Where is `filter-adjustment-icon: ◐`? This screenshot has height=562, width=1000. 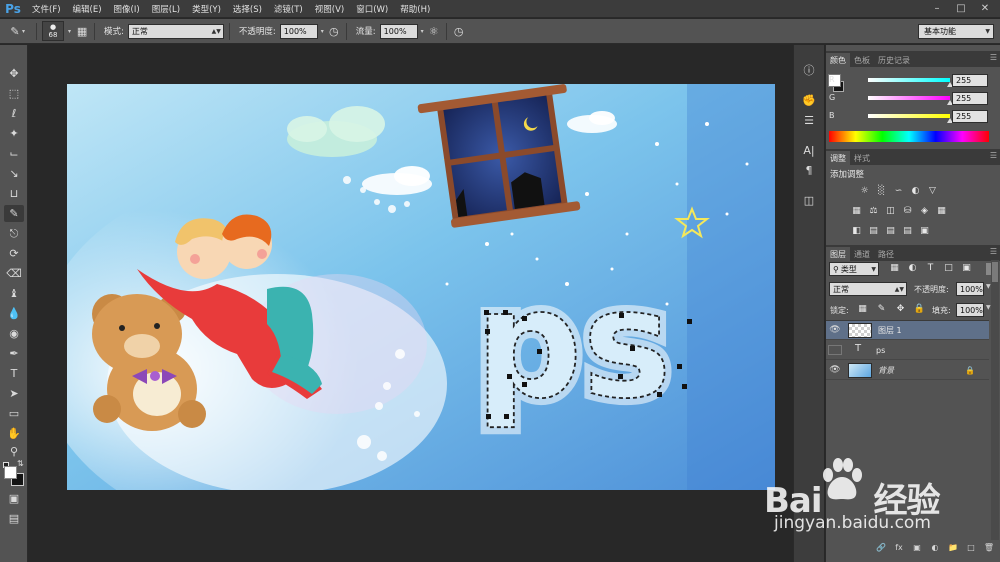
filter-adjustment-icon: ◐ is located at coordinates (912, 268).